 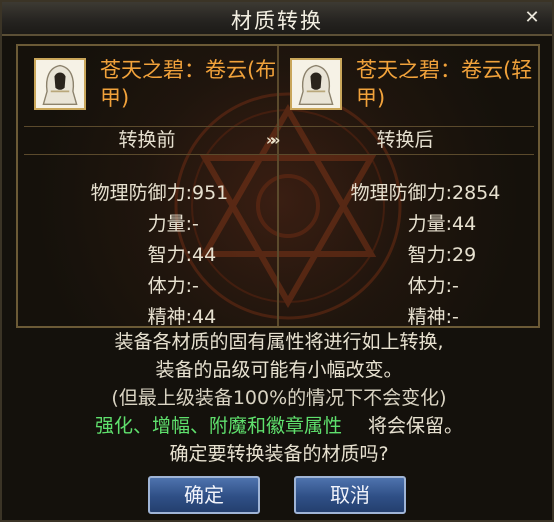 I want to click on item-after: 苍天之碧：卷云(轻甲), so click(x=414, y=87).